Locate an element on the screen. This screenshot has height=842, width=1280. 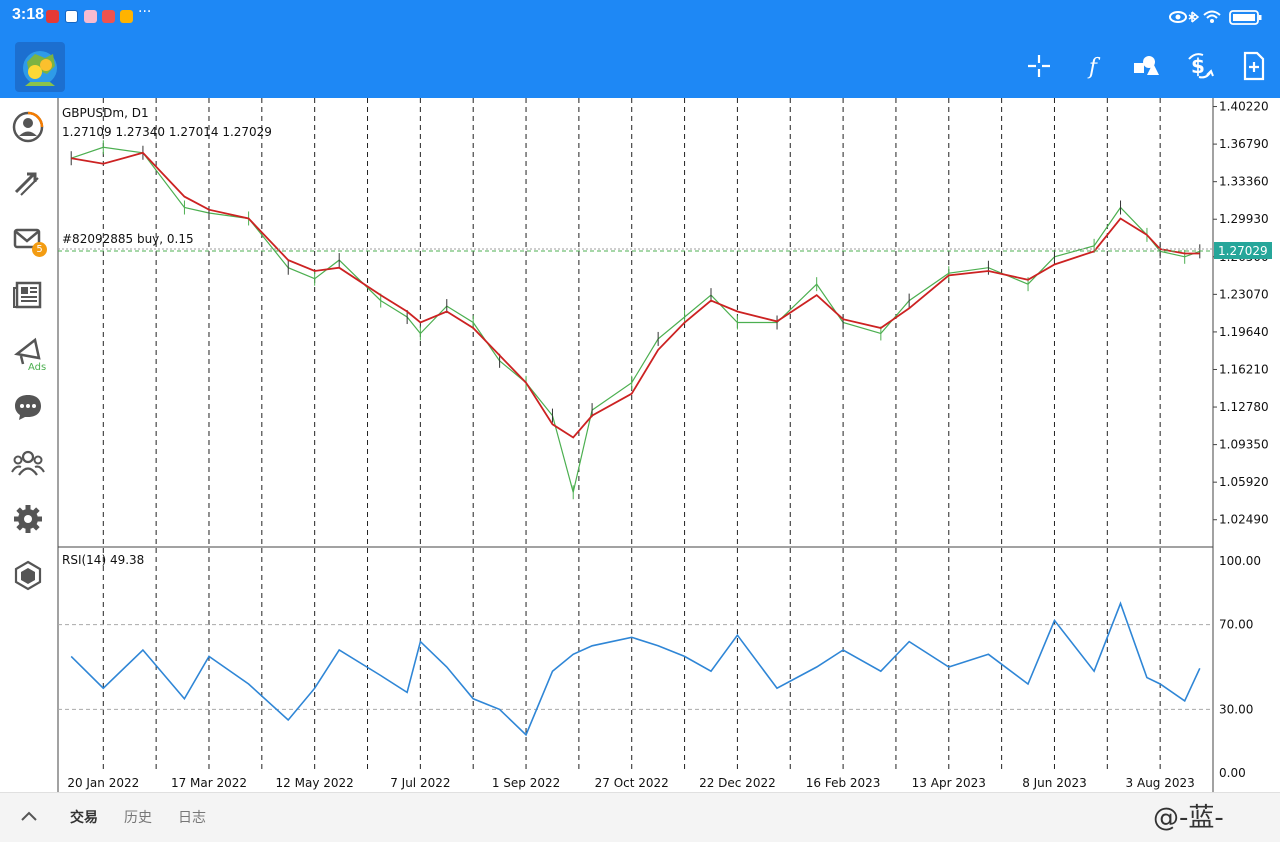
function-icon: f is located at coordinates (1093, 66).